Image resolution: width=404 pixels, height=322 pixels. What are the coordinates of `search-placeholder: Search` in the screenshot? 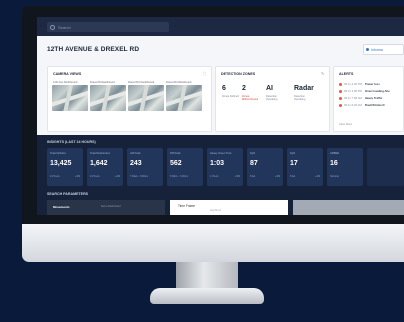 It's located at (64, 27).